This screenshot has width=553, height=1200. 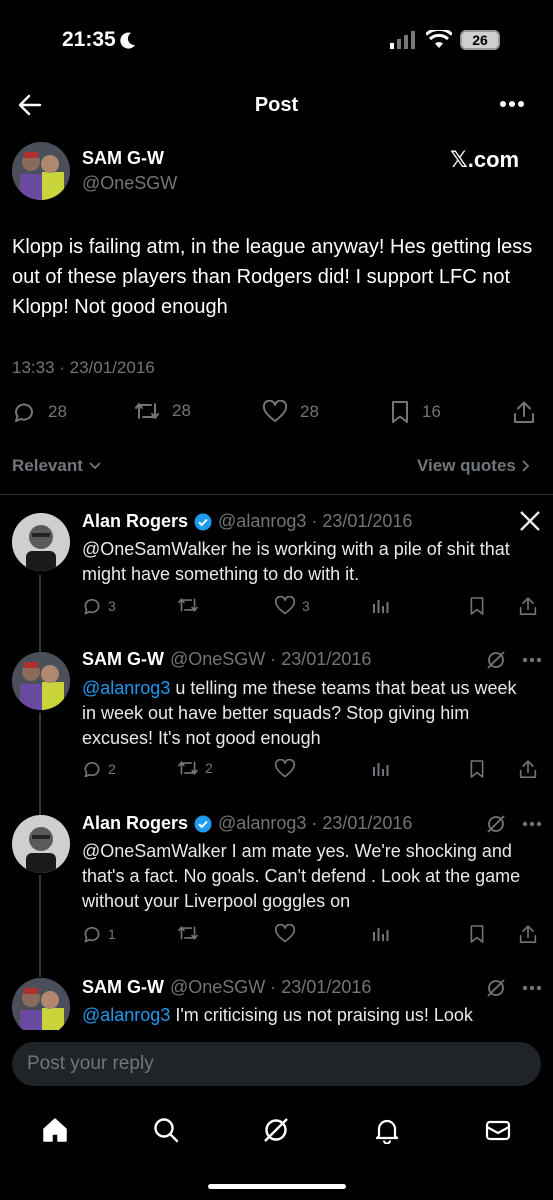 I want to click on nav-search, so click(x=166, y=1130).